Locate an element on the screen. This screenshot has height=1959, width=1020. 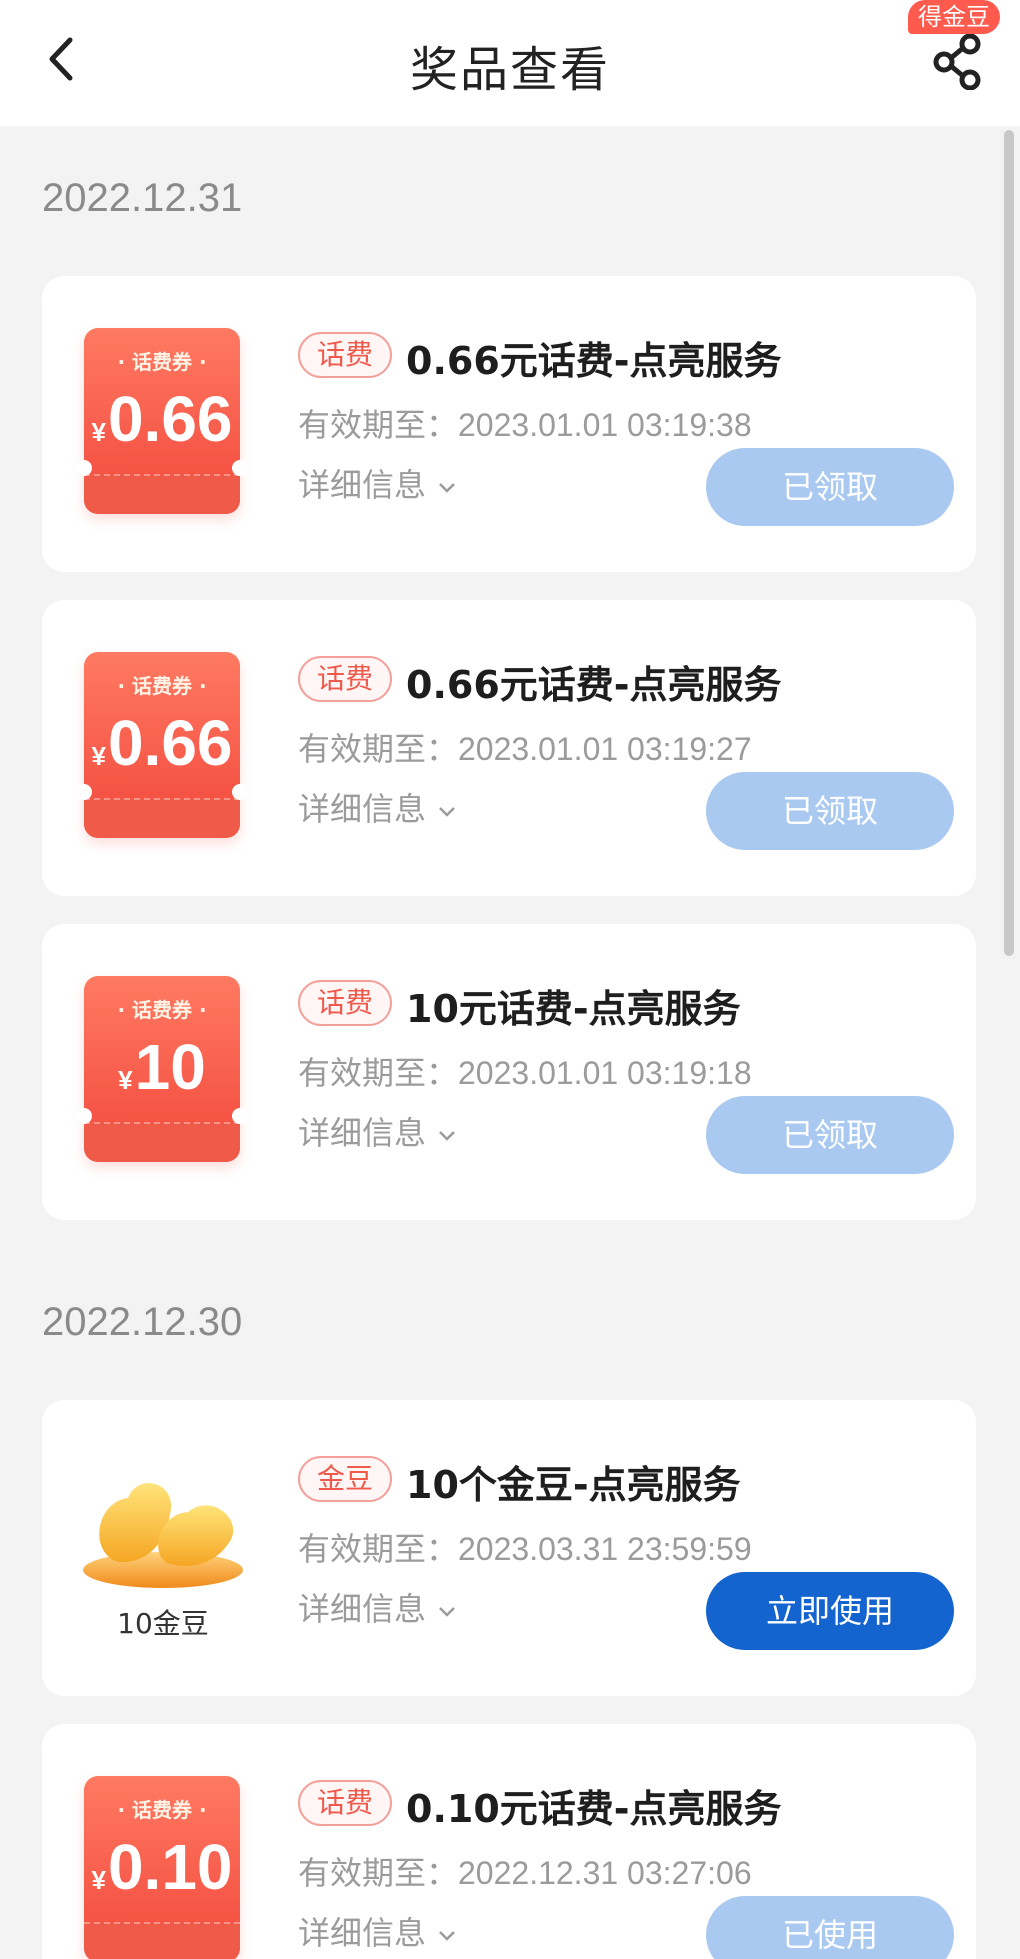
share-reward-badge: 得金豆 is located at coordinates (954, 17).